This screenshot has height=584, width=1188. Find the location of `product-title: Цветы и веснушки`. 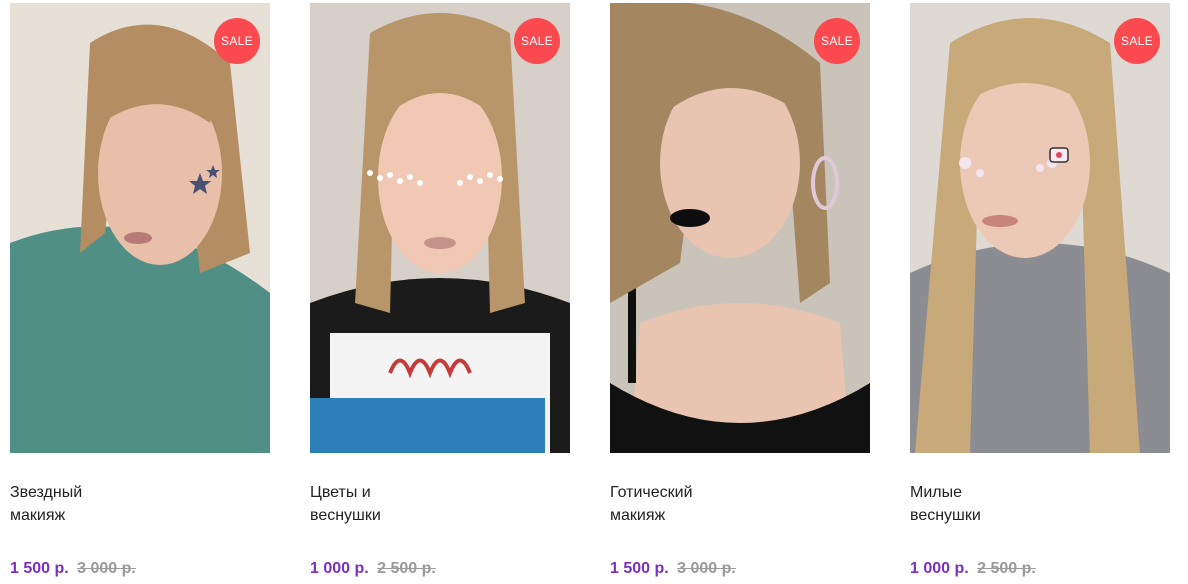

product-title: Цветы и веснушки is located at coordinates (435, 504).